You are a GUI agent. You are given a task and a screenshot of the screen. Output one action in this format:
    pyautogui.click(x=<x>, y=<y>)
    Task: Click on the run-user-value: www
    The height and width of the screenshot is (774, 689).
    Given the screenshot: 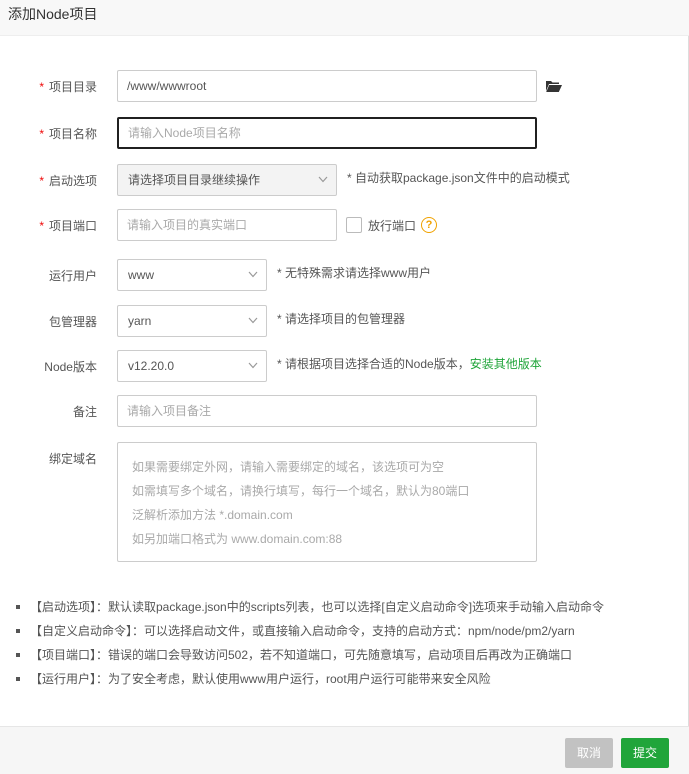 What is the action you would take?
    pyautogui.click(x=141, y=275)
    